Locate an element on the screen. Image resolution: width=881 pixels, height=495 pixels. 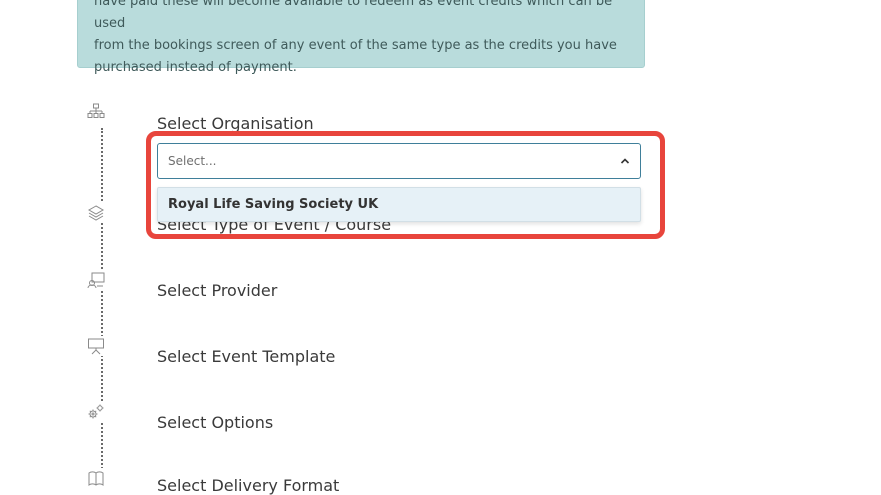
steps-timeline-line is located at coordinates (102, 308).